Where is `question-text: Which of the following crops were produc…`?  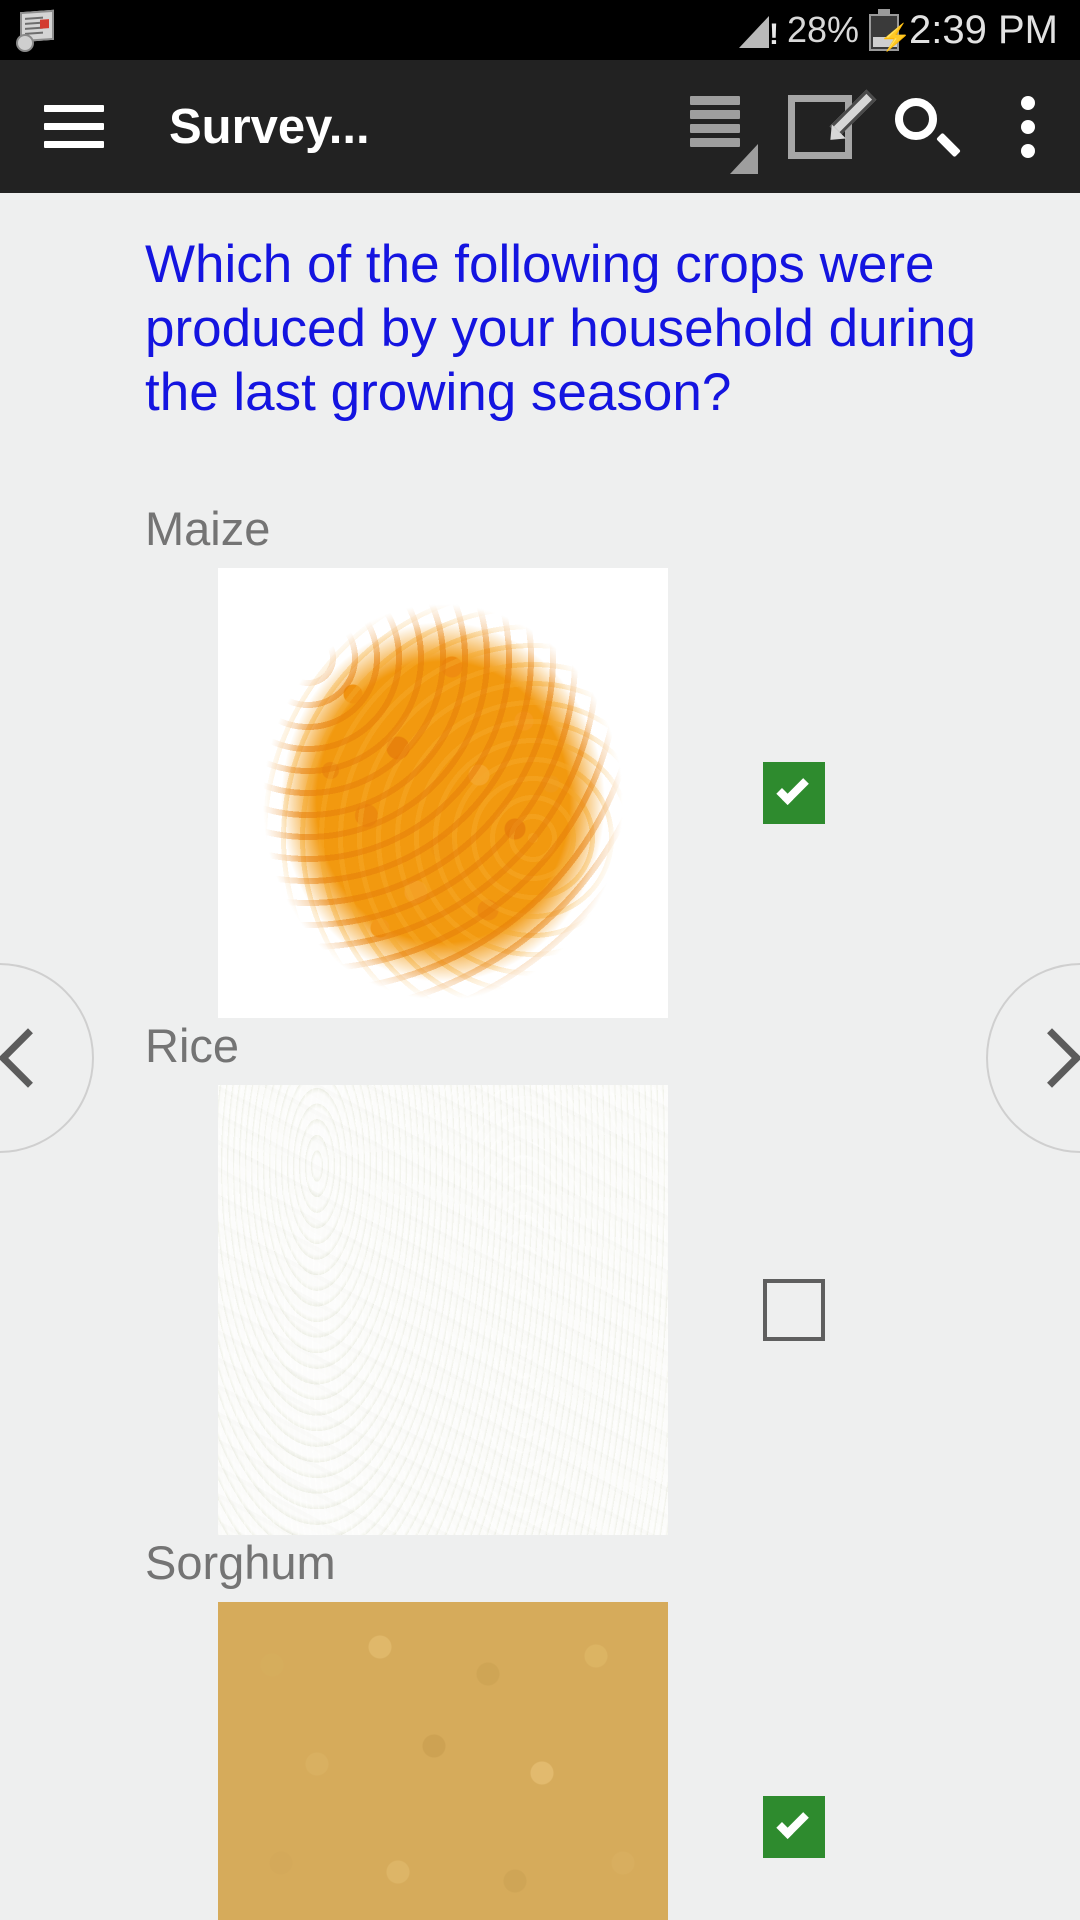 question-text: Which of the following crops were produc… is located at coordinates (560, 328).